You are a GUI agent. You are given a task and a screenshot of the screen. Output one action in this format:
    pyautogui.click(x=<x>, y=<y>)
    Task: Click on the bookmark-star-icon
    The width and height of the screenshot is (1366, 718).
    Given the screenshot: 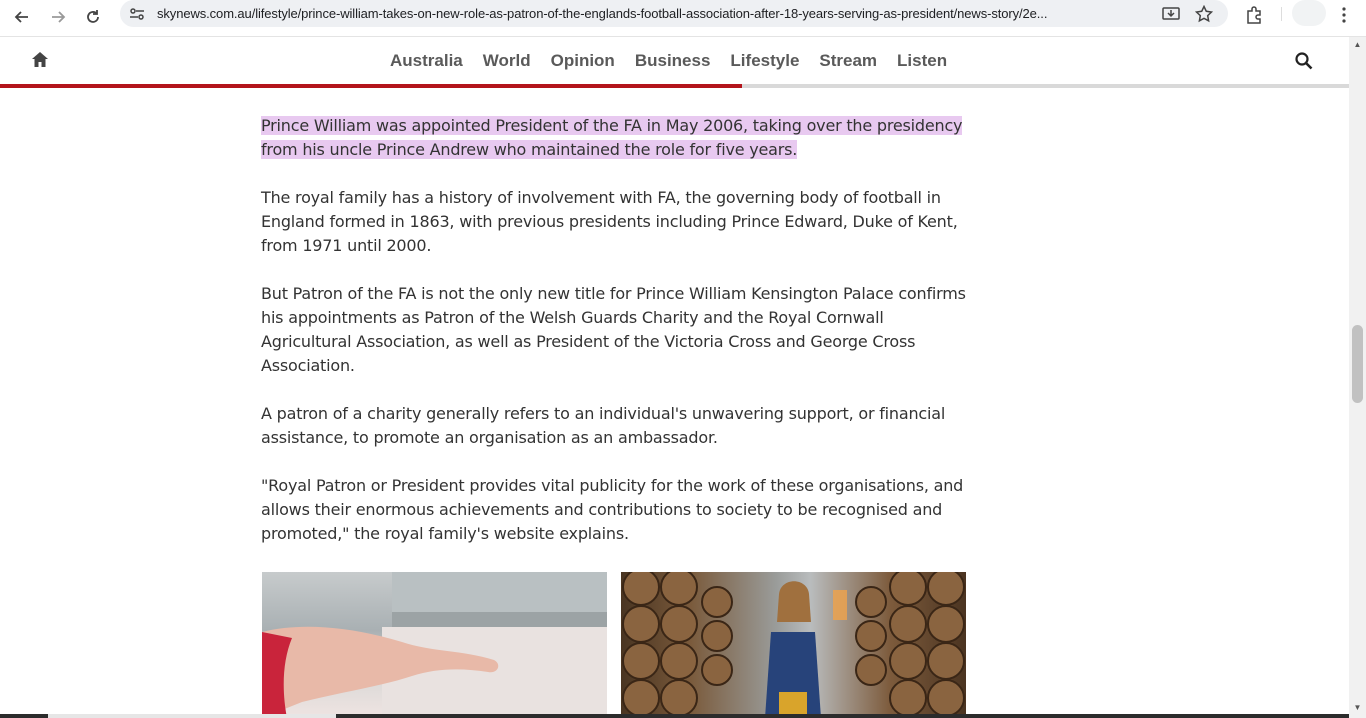 What is the action you would take?
    pyautogui.click(x=1204, y=14)
    